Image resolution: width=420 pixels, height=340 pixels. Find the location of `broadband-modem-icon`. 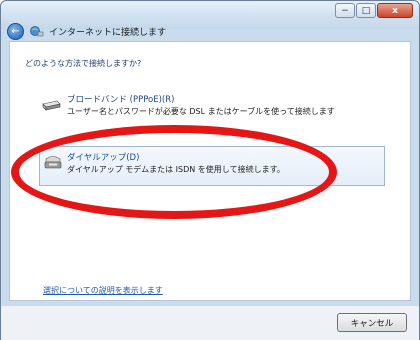

broadband-modem-icon is located at coordinates (51, 105).